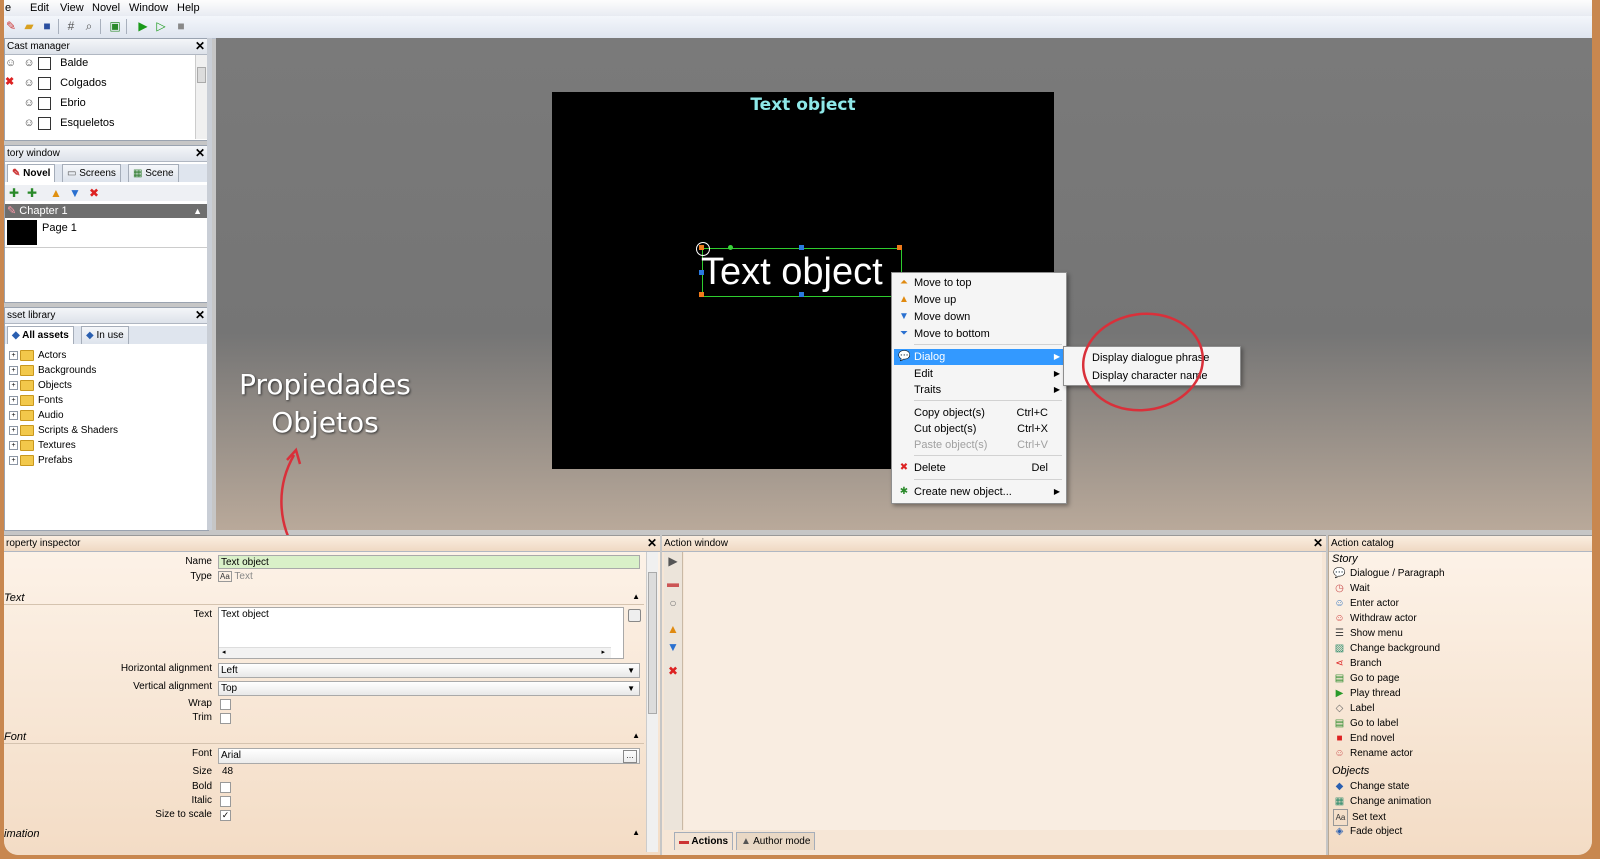  Describe the element at coordinates (1367, 693) in the screenshot. I see `catalog-item-play-thread: ▶ Play thread` at that location.